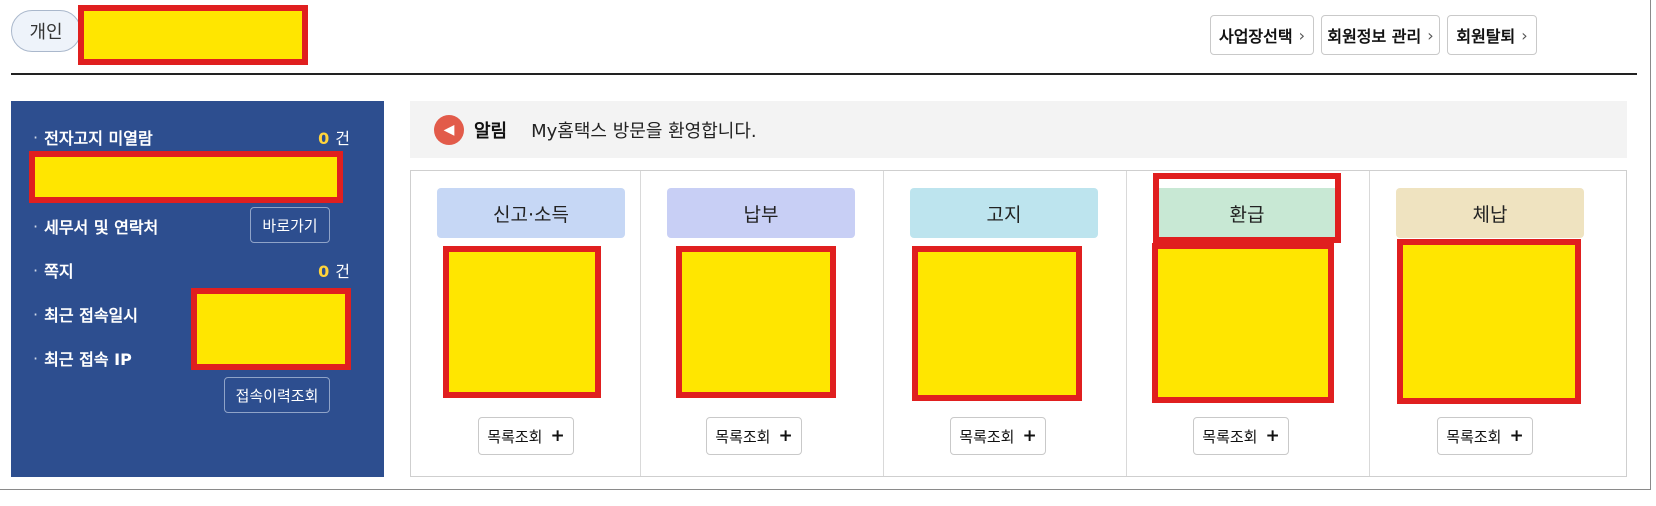  I want to click on notice-message: My홈택스 방문을 환영합니다., so click(644, 131).